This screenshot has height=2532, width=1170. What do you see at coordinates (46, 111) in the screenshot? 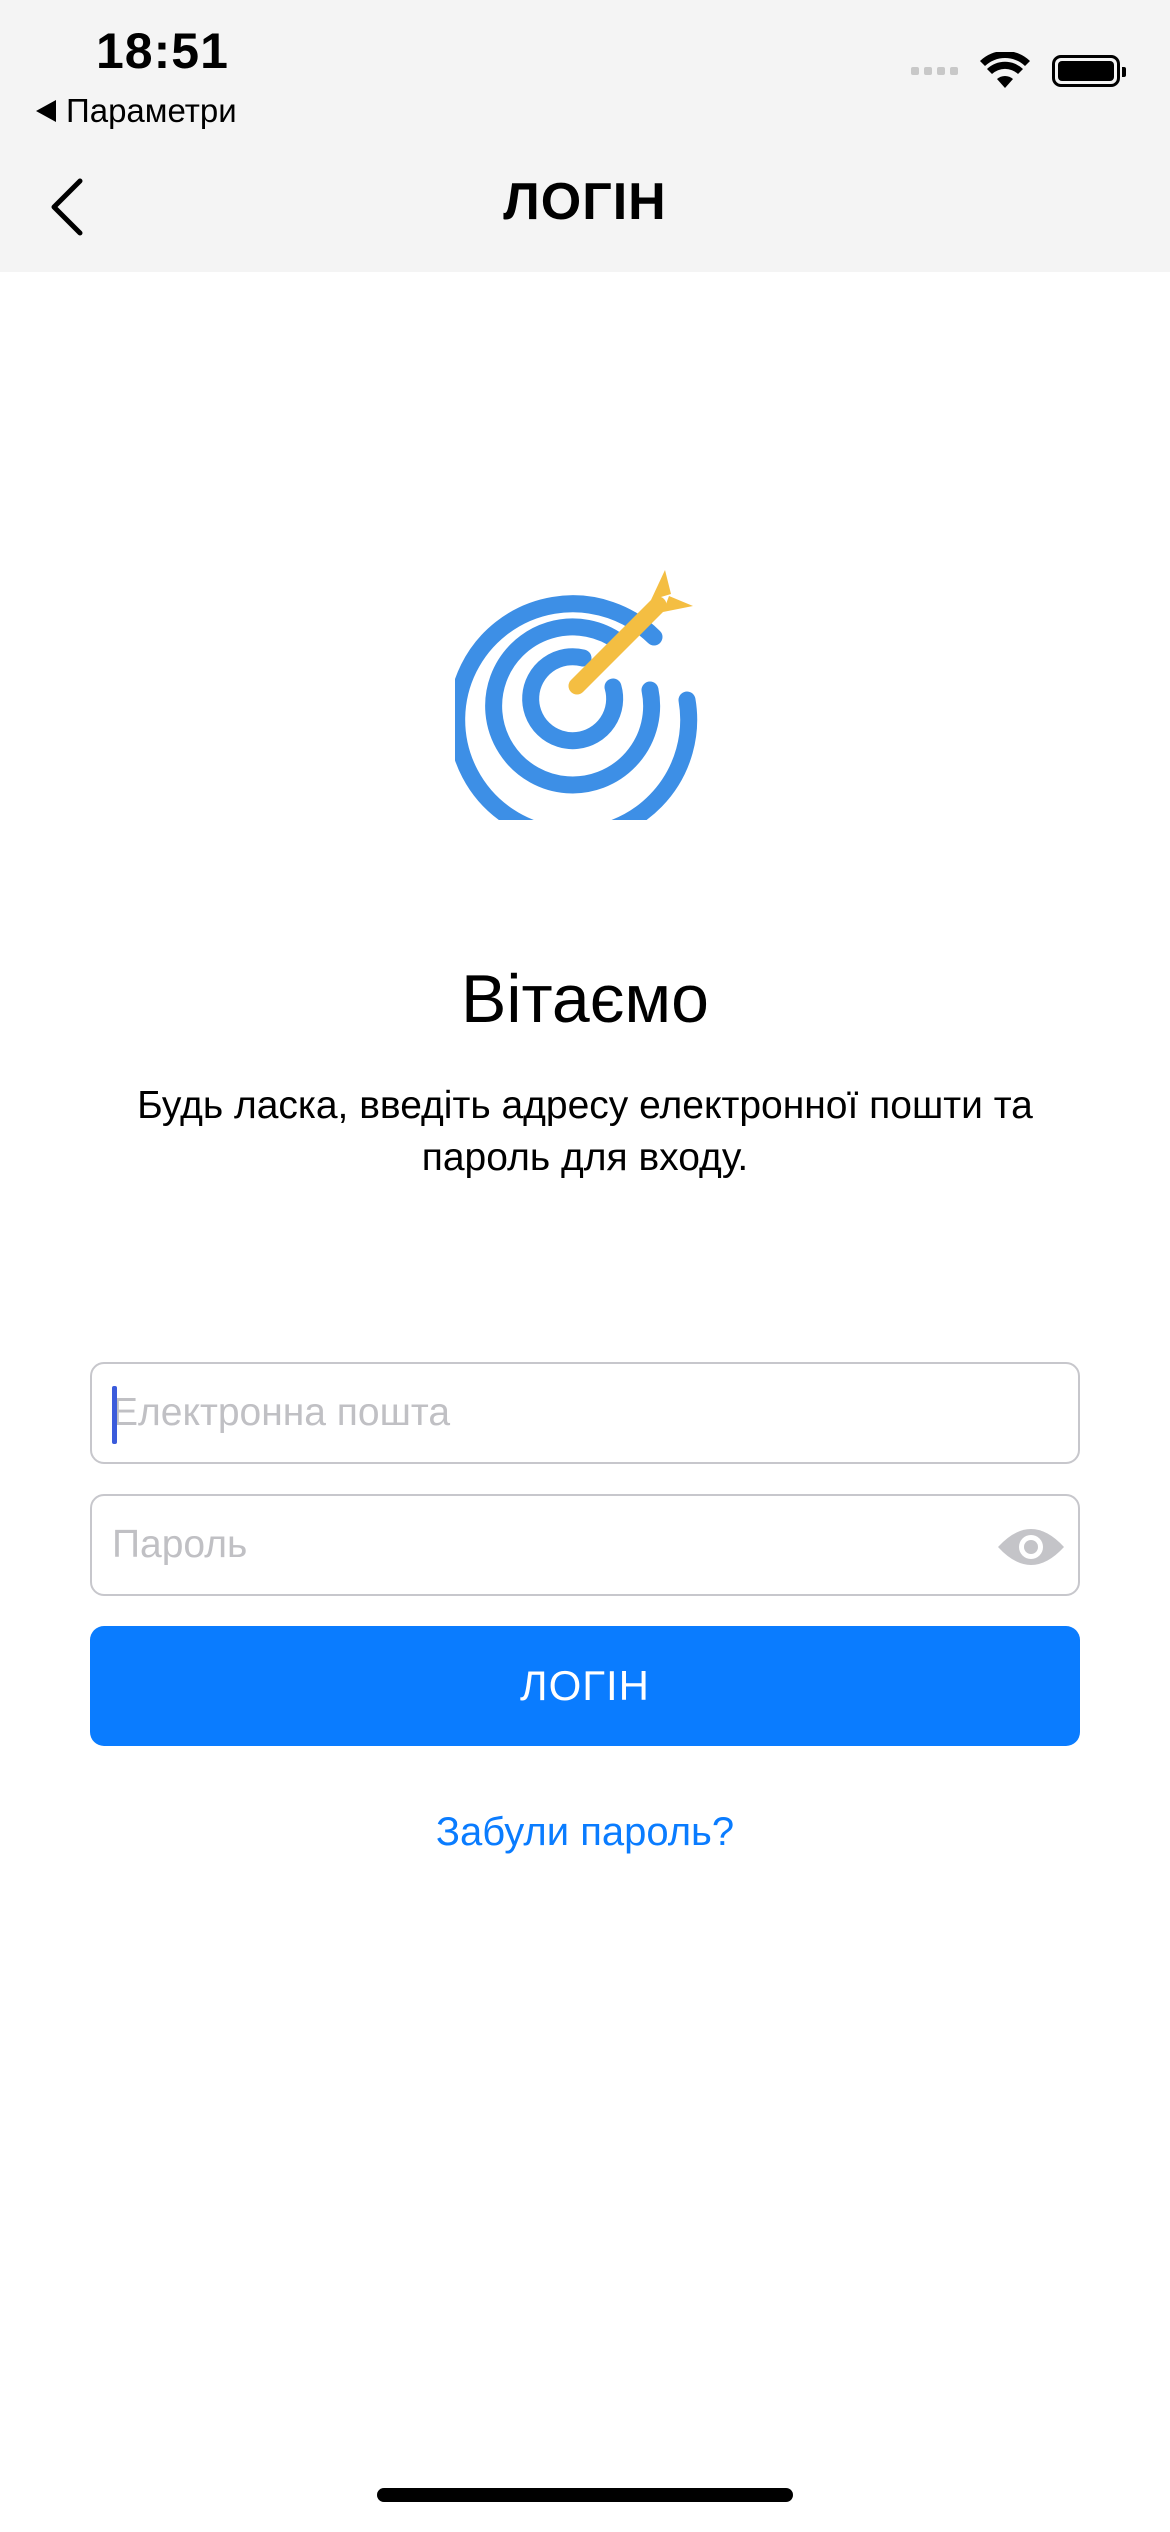
I see `back-triangle-icon` at bounding box center [46, 111].